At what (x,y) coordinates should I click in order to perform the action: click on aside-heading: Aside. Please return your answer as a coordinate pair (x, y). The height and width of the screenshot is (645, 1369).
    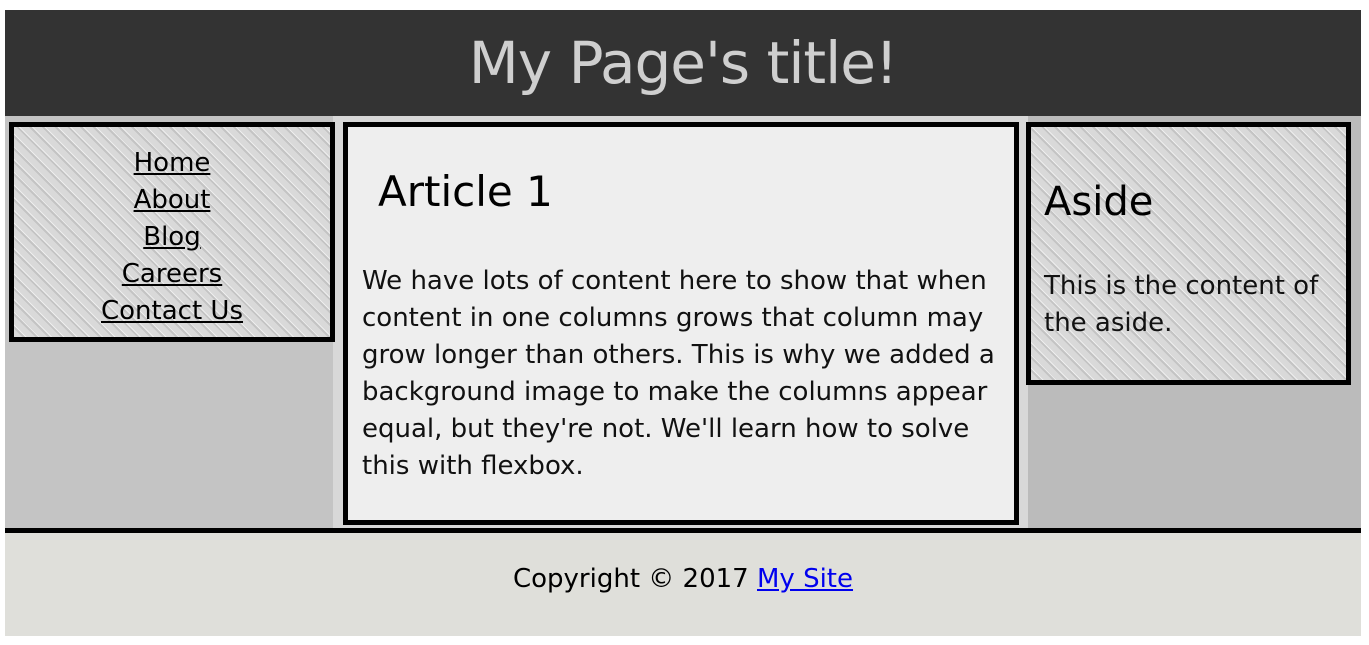
    Looking at the image, I should click on (1099, 202).